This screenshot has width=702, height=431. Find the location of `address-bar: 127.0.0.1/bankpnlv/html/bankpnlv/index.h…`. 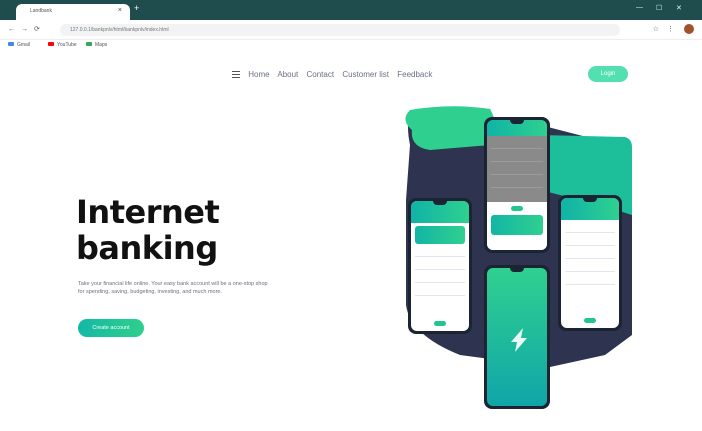

address-bar: 127.0.0.1/bankpnlv/html/bankpnlv/index.h… is located at coordinates (340, 30).